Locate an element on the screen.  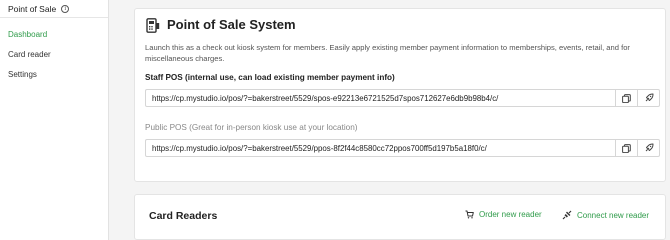
order-reader-button: Order new reader is located at coordinates (503, 214).